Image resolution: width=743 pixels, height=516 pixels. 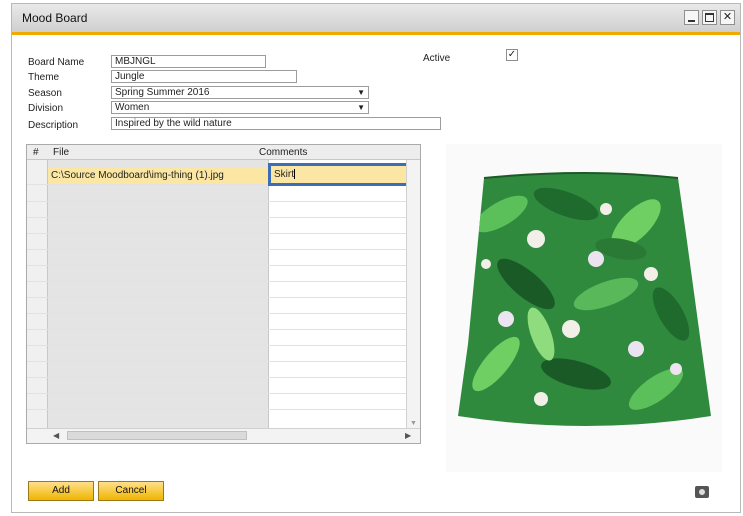 What do you see at coordinates (240, 107) in the screenshot?
I see `division-select: Women ▼` at bounding box center [240, 107].